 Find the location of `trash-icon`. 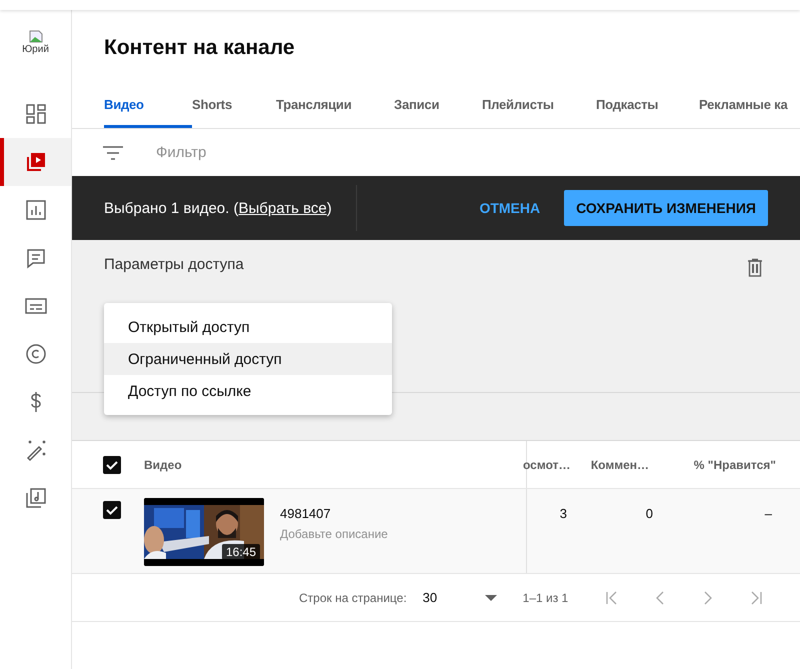

trash-icon is located at coordinates (755, 268).